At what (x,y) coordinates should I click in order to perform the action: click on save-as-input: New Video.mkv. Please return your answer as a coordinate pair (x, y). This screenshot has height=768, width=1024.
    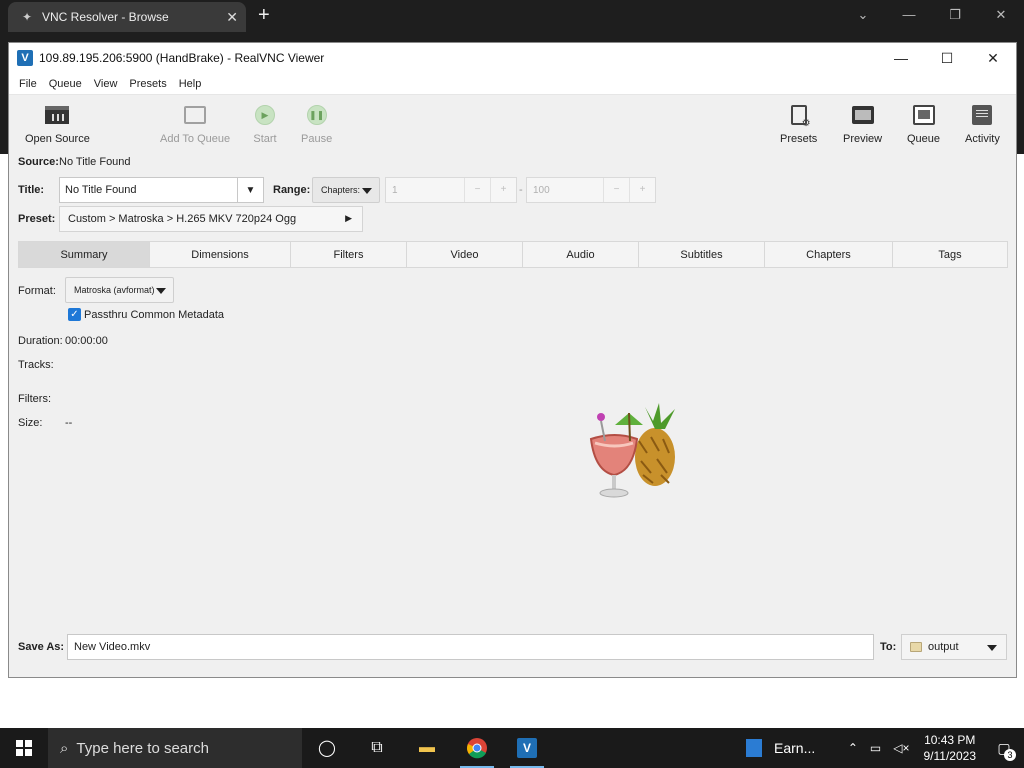
    Looking at the image, I should click on (470, 647).